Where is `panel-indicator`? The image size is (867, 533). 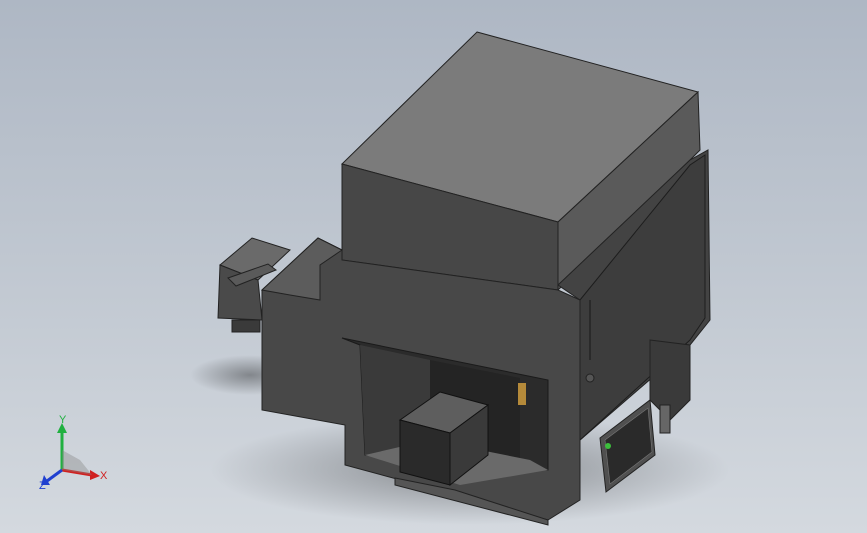 panel-indicator is located at coordinates (608, 446).